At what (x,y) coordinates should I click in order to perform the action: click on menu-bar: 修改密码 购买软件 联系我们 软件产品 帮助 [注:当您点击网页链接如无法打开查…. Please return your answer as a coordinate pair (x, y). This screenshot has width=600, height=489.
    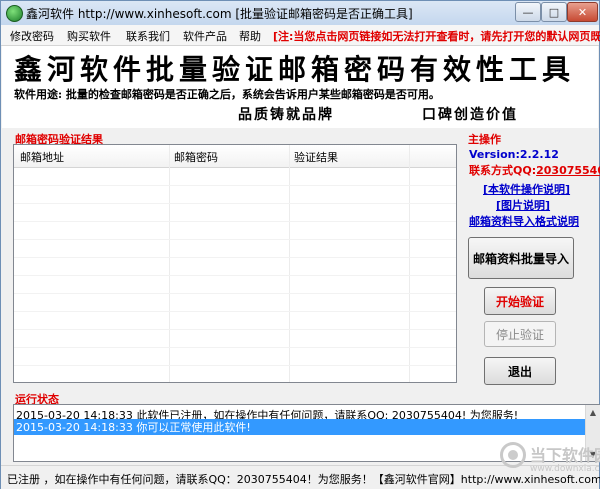
    Looking at the image, I should click on (300, 35).